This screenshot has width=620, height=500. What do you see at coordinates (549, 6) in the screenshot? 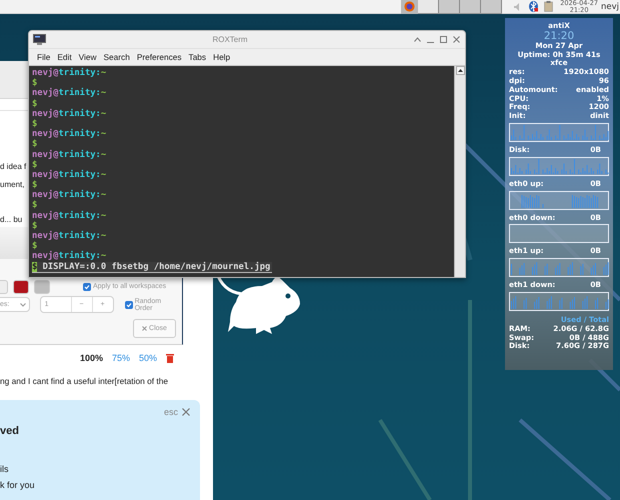
I see `clipboard-icon` at bounding box center [549, 6].